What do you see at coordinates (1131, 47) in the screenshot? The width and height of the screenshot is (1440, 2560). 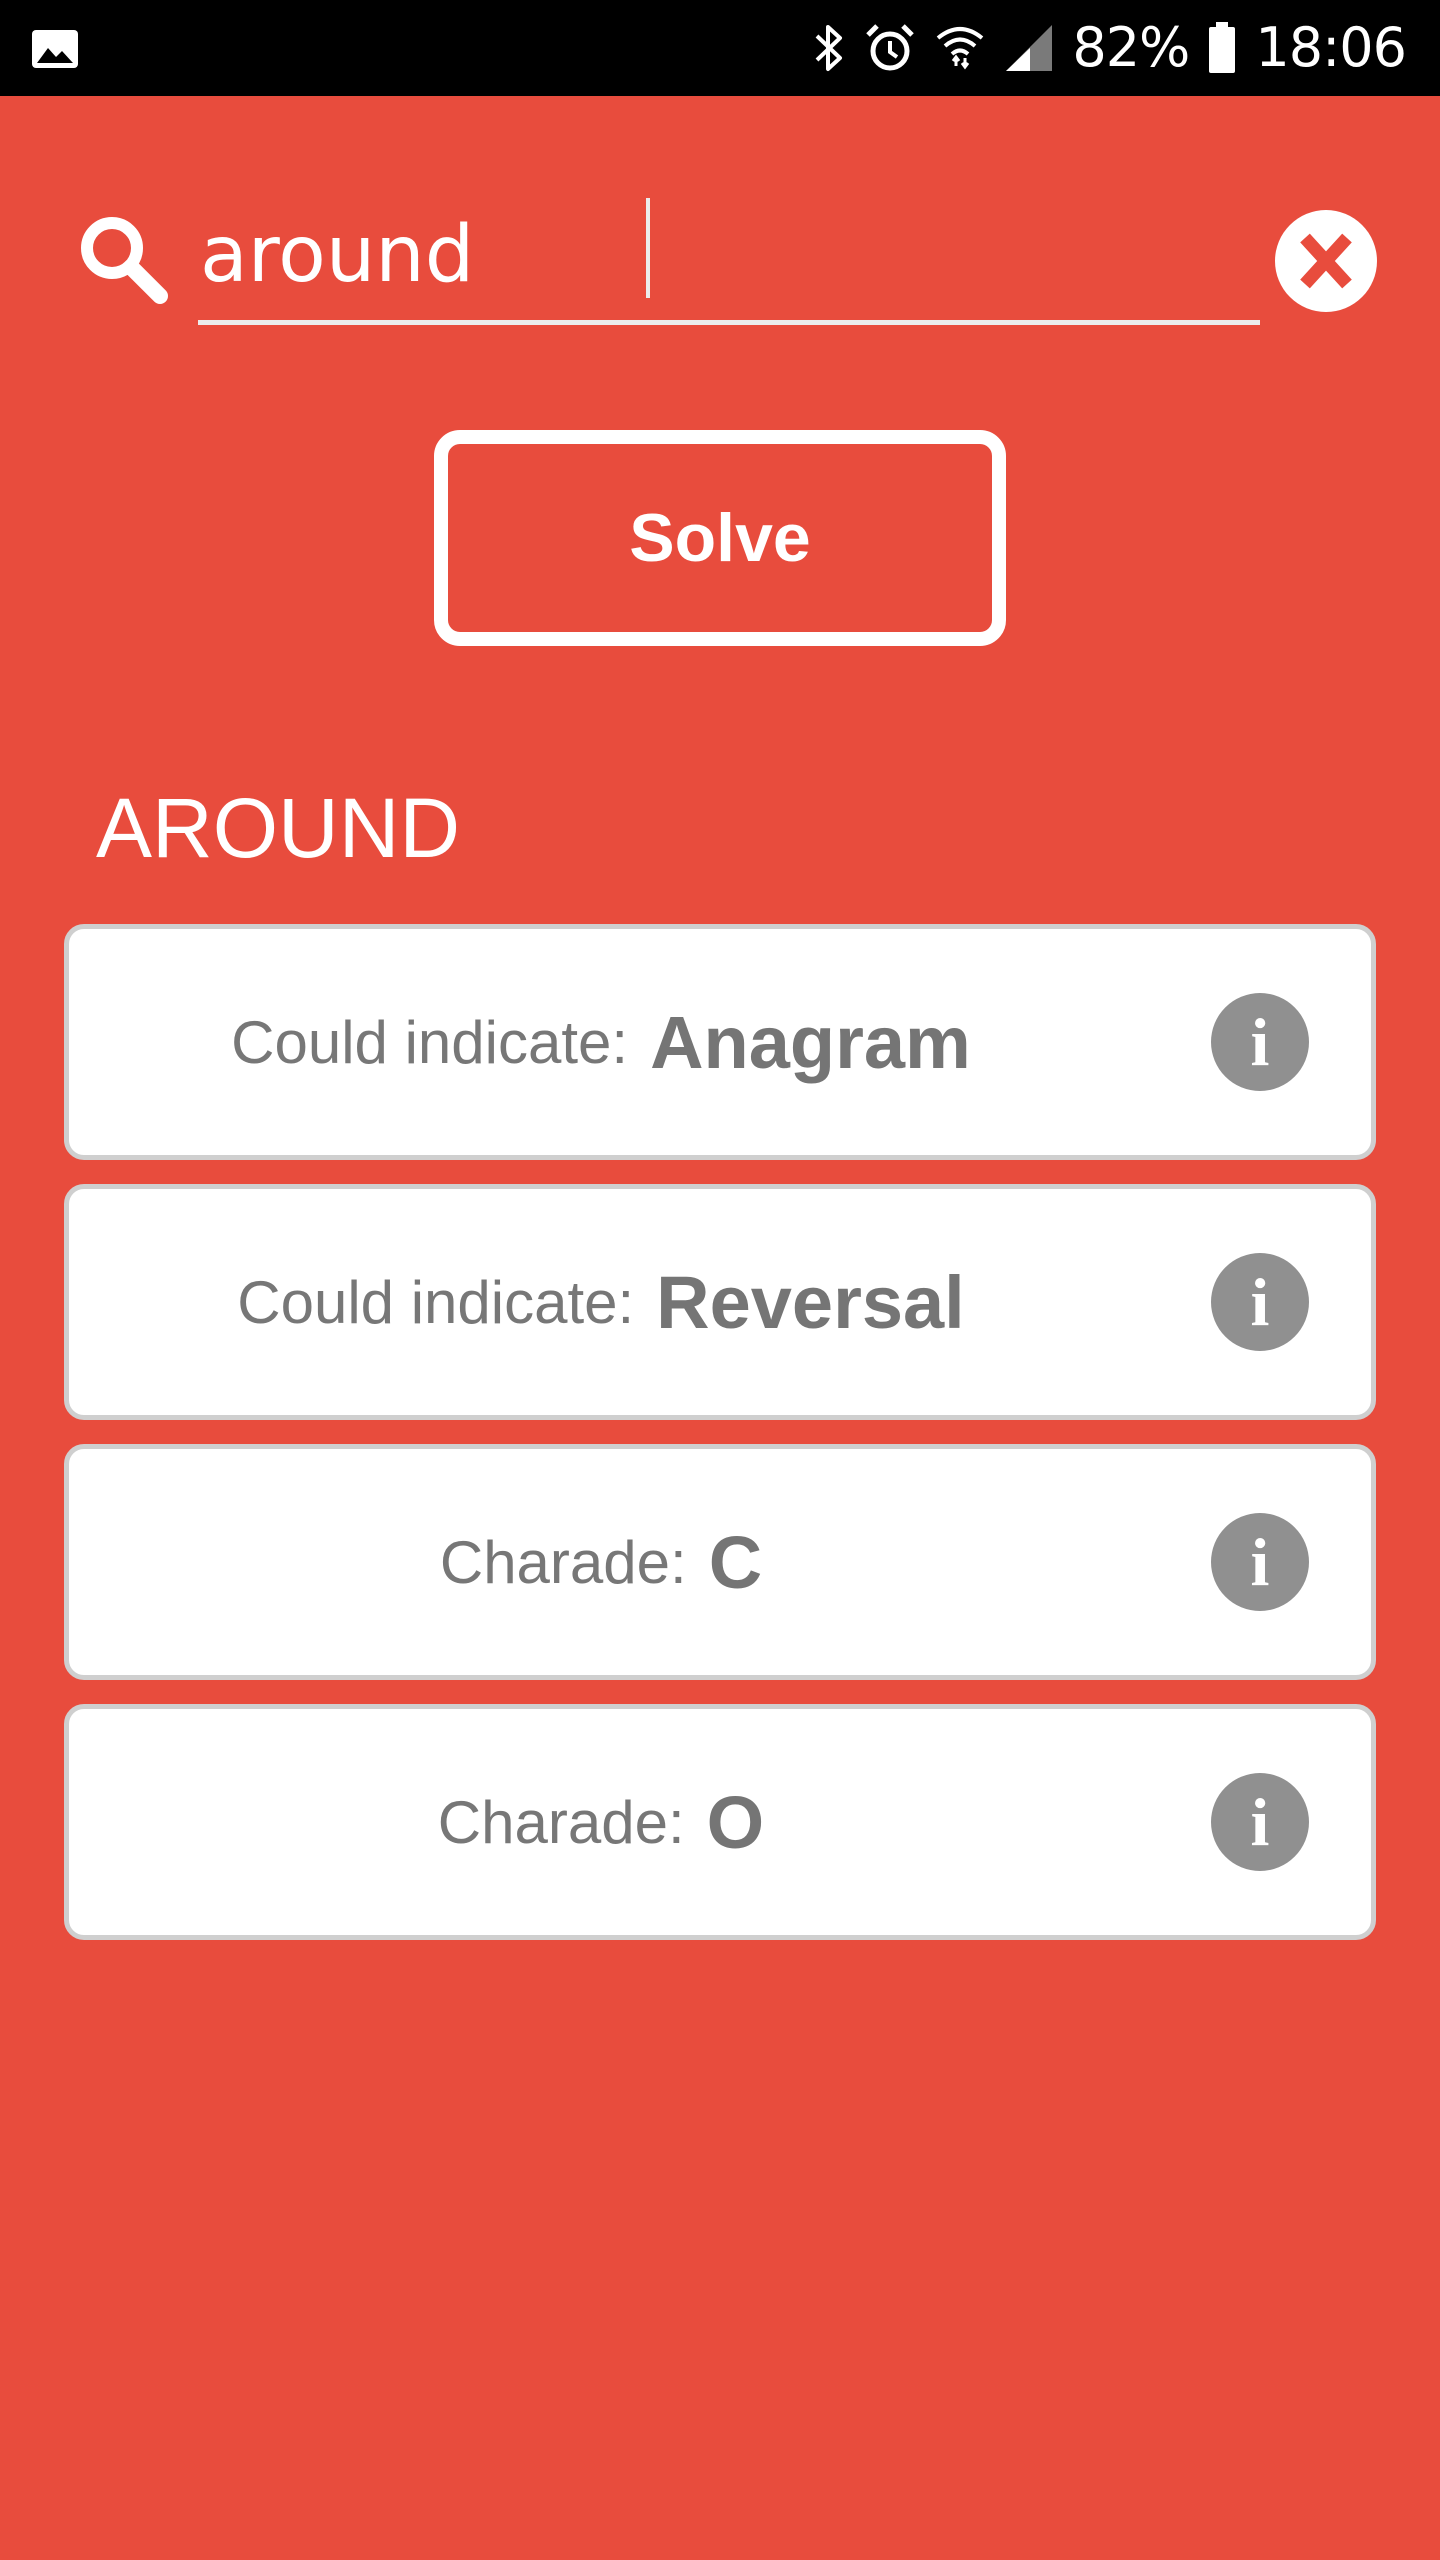 I see `battery-percent: 82%` at bounding box center [1131, 47].